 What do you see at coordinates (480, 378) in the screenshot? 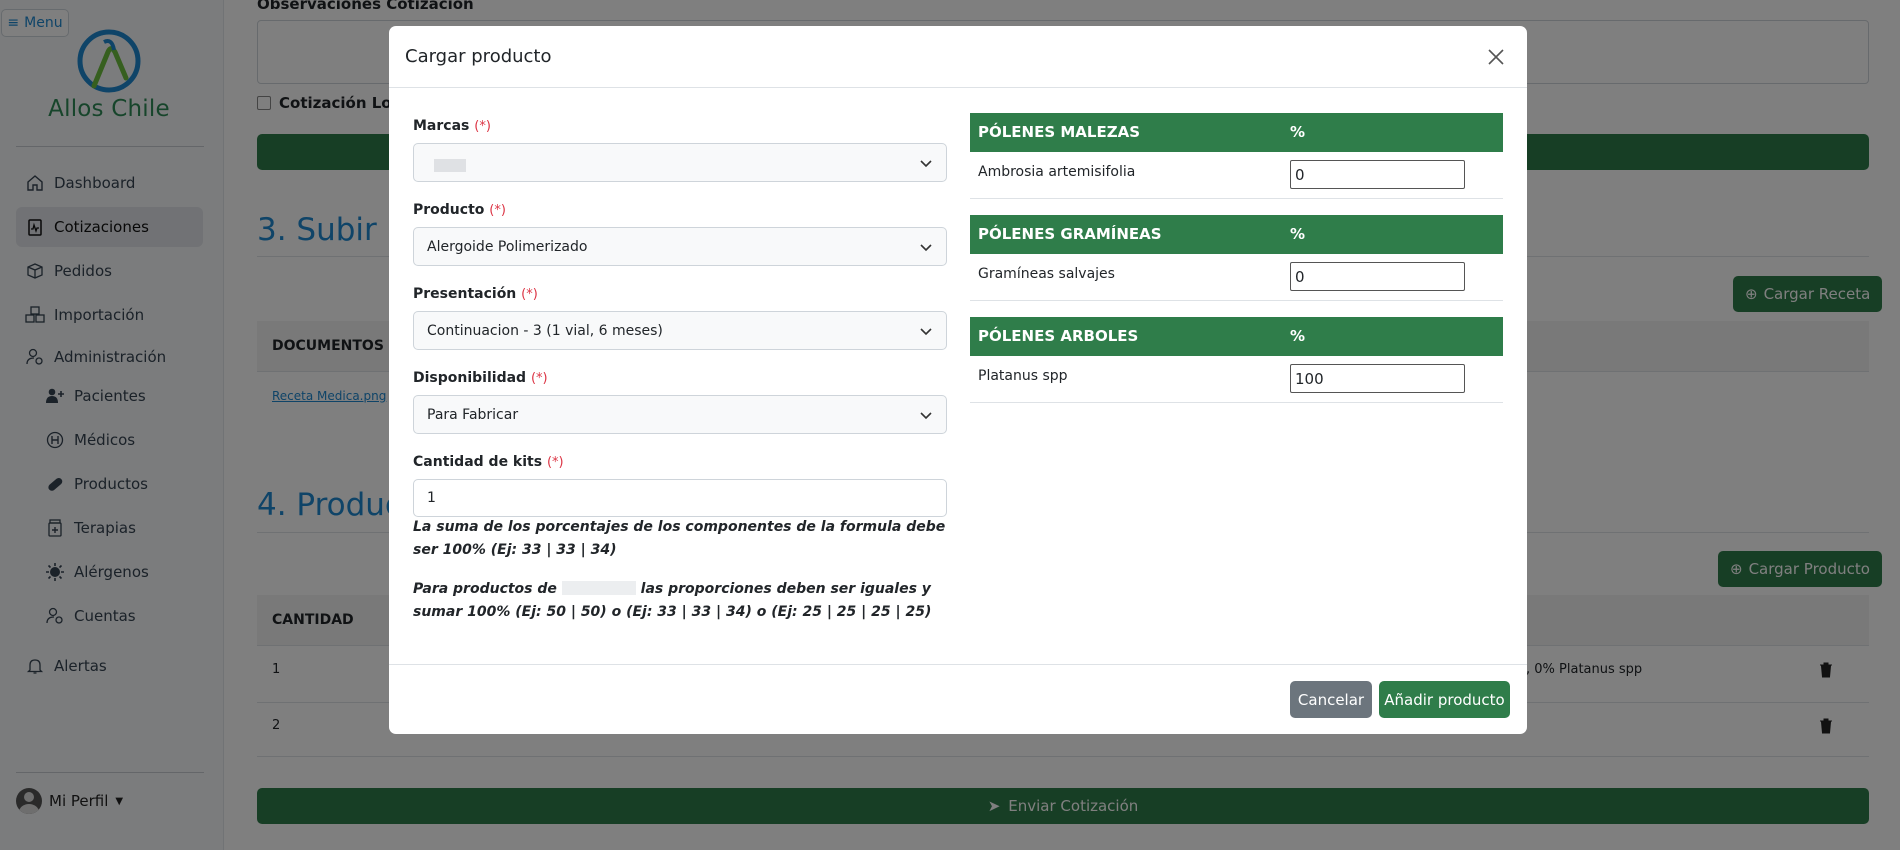
I see `disponibilidad-label: Disponibilidad (*)` at bounding box center [480, 378].